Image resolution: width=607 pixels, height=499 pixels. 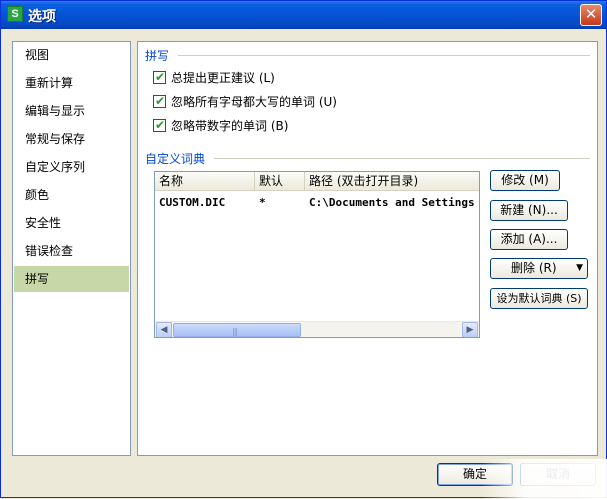 What do you see at coordinates (71, 195) in the screenshot?
I see `nav-item-color: 颜色` at bounding box center [71, 195].